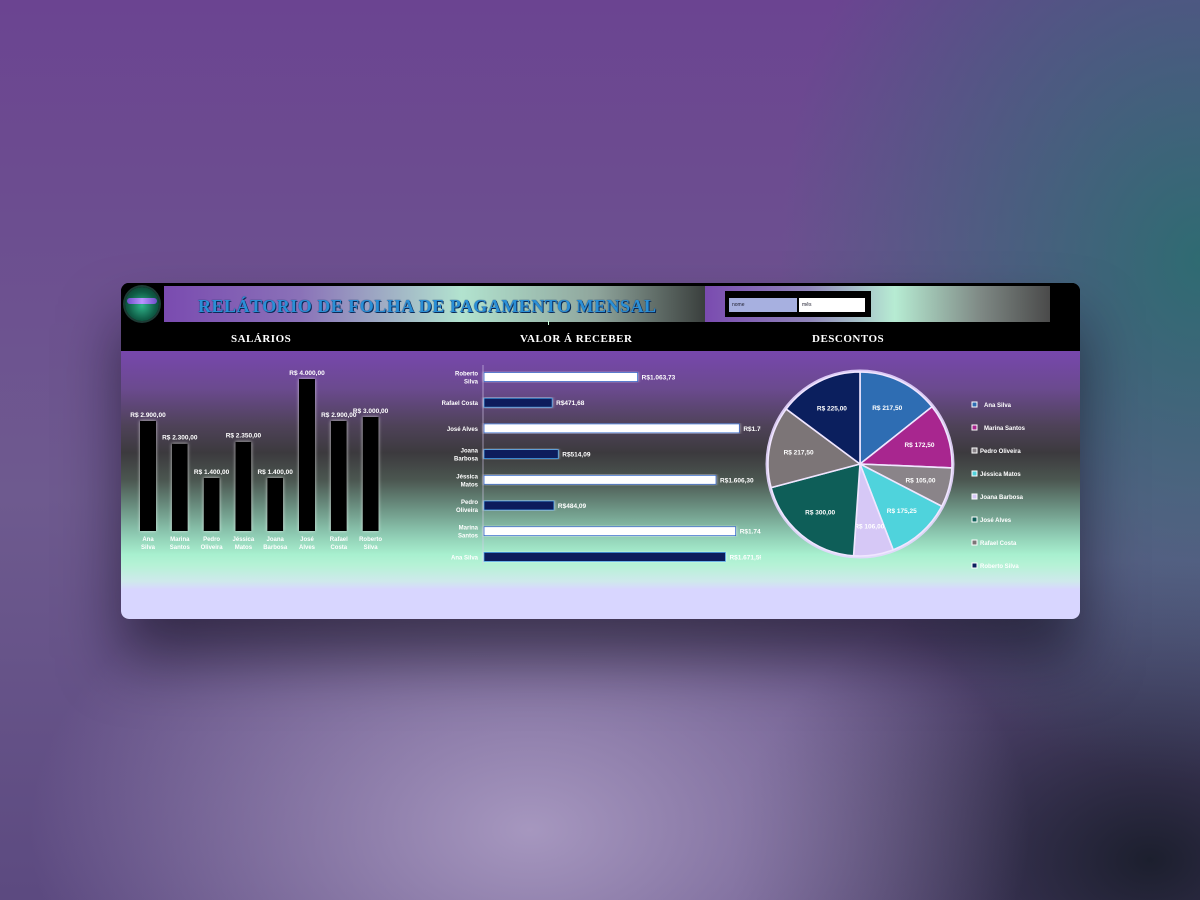 The width and height of the screenshot is (1200, 900). What do you see at coordinates (261, 339) in the screenshot?
I see `salarios-heading: SALÁRIOS` at bounding box center [261, 339].